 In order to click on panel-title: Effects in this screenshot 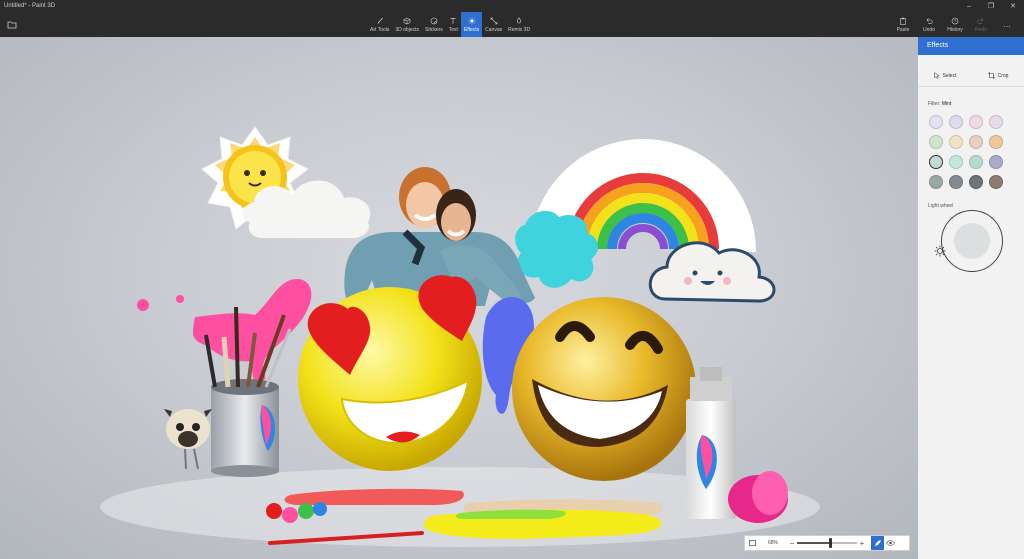, I will do `click(971, 46)`.